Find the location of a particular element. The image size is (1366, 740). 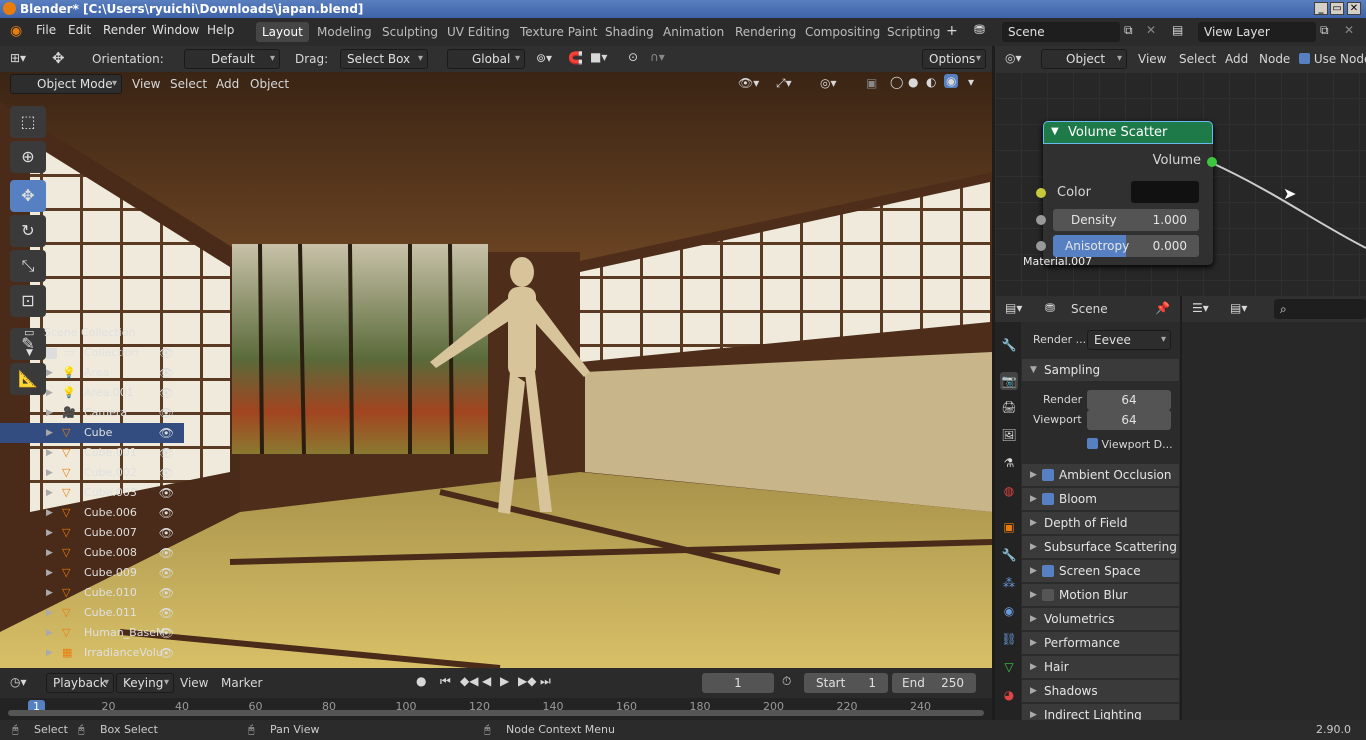

add-workspace-button: + is located at coordinates (952, 31).